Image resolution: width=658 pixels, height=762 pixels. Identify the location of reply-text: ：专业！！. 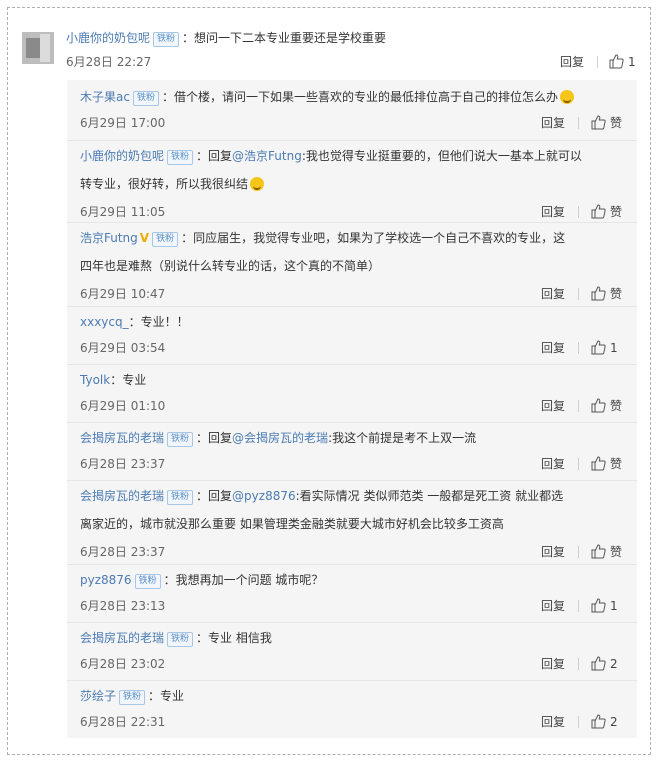
(158, 322).